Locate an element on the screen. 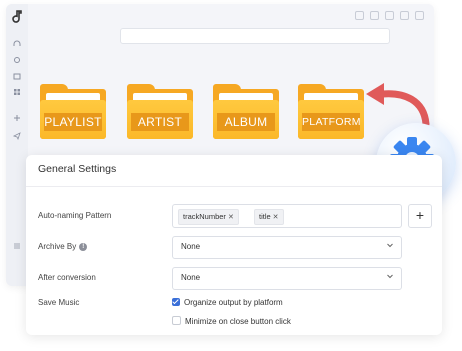  archive-by-text: Archive By is located at coordinates (57, 246).